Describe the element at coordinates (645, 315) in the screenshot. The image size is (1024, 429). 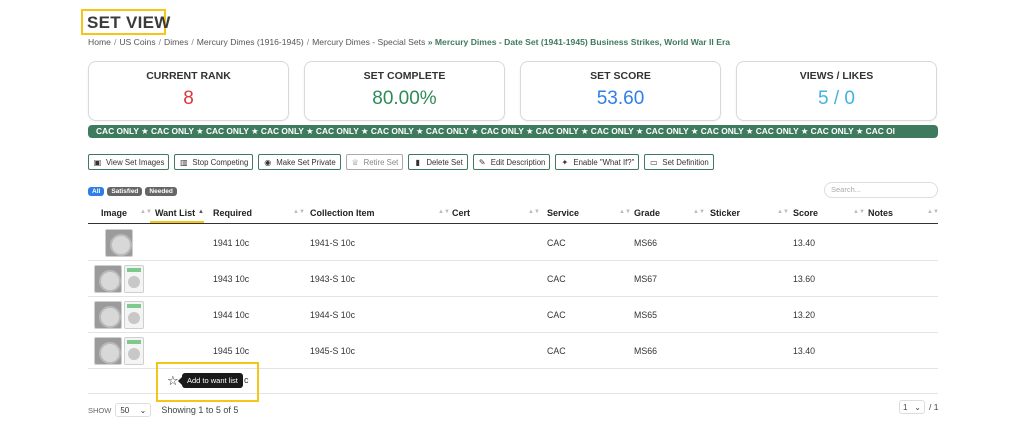
I see `cell-grade: MS65` at that location.